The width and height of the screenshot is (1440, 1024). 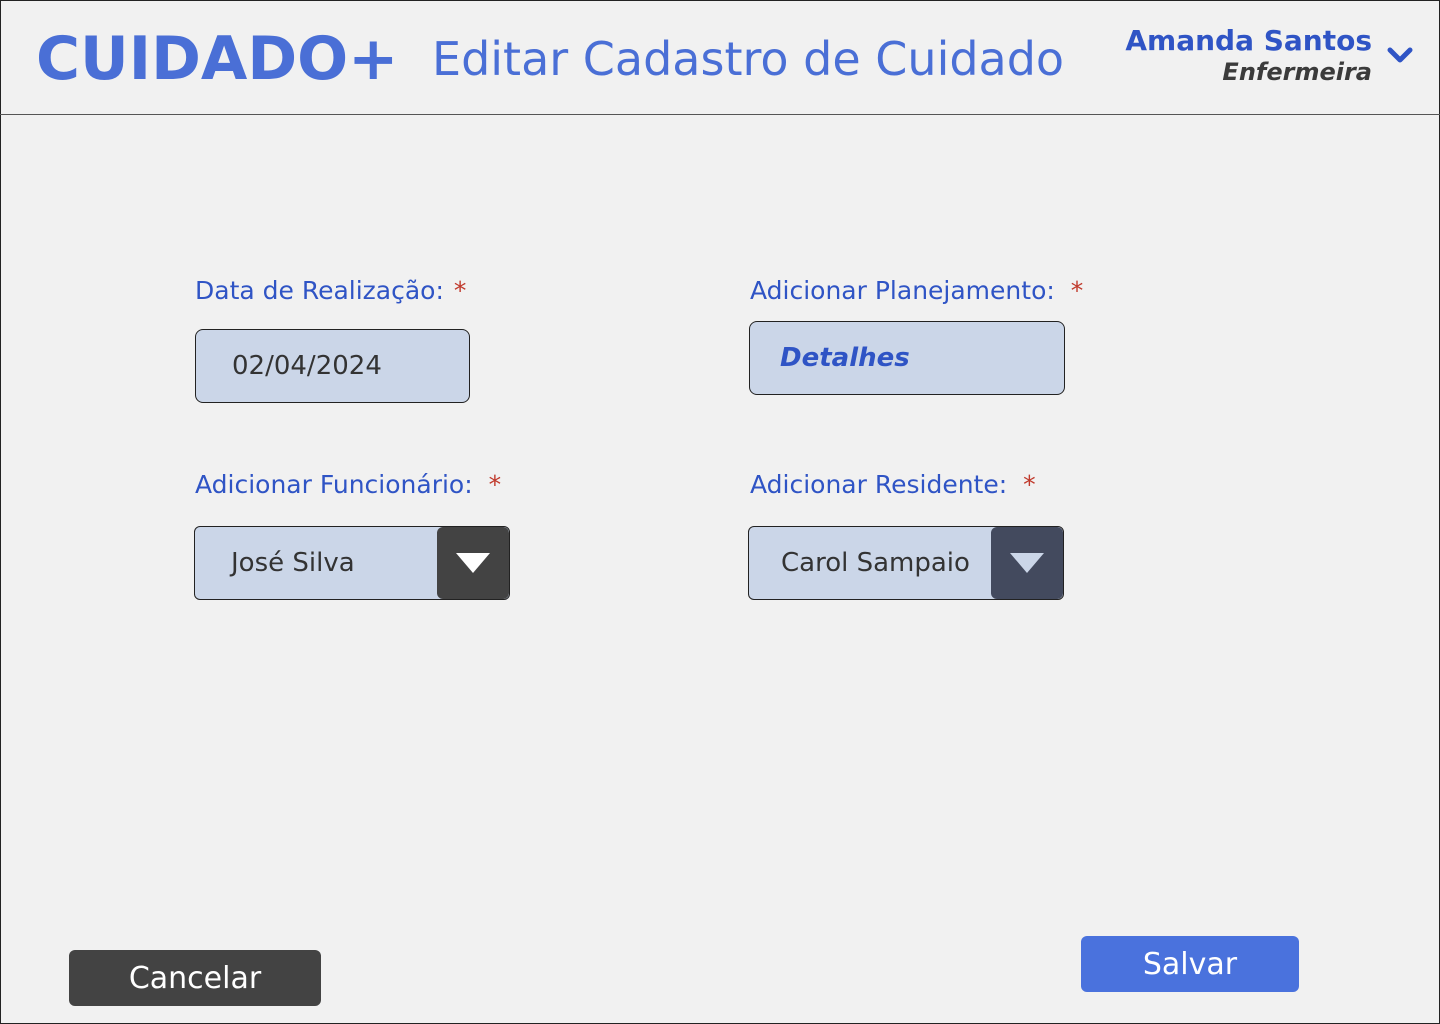 What do you see at coordinates (293, 563) in the screenshot?
I see `employee-selected: José Silva` at bounding box center [293, 563].